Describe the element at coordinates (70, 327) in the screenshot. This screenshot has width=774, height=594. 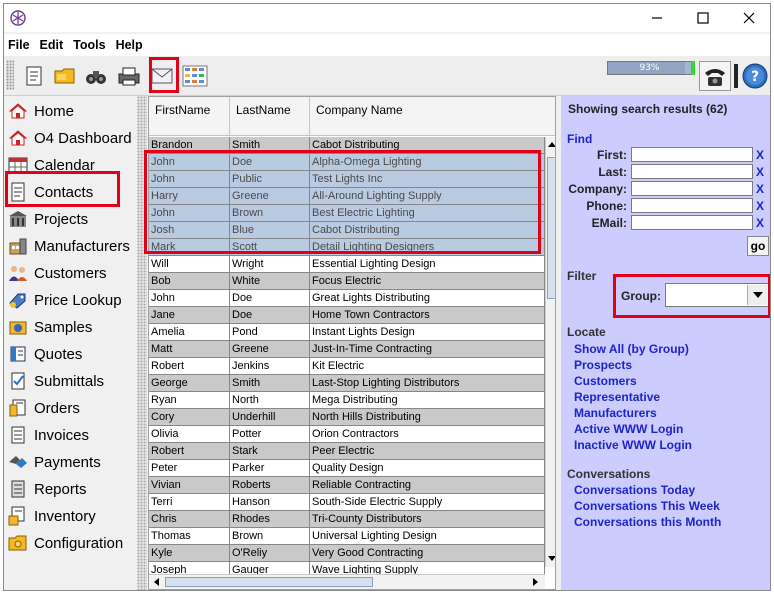
I see `sidebar-item-samples: Samples` at that location.